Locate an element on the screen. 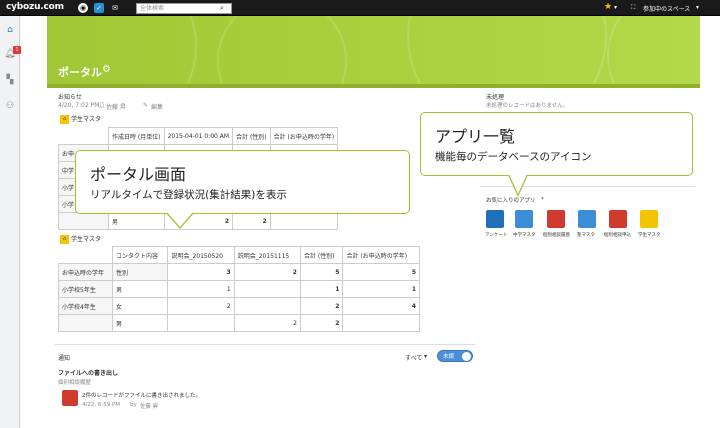 The width and height of the screenshot is (720, 428). unread-toggle: 未読 is located at coordinates (455, 356).